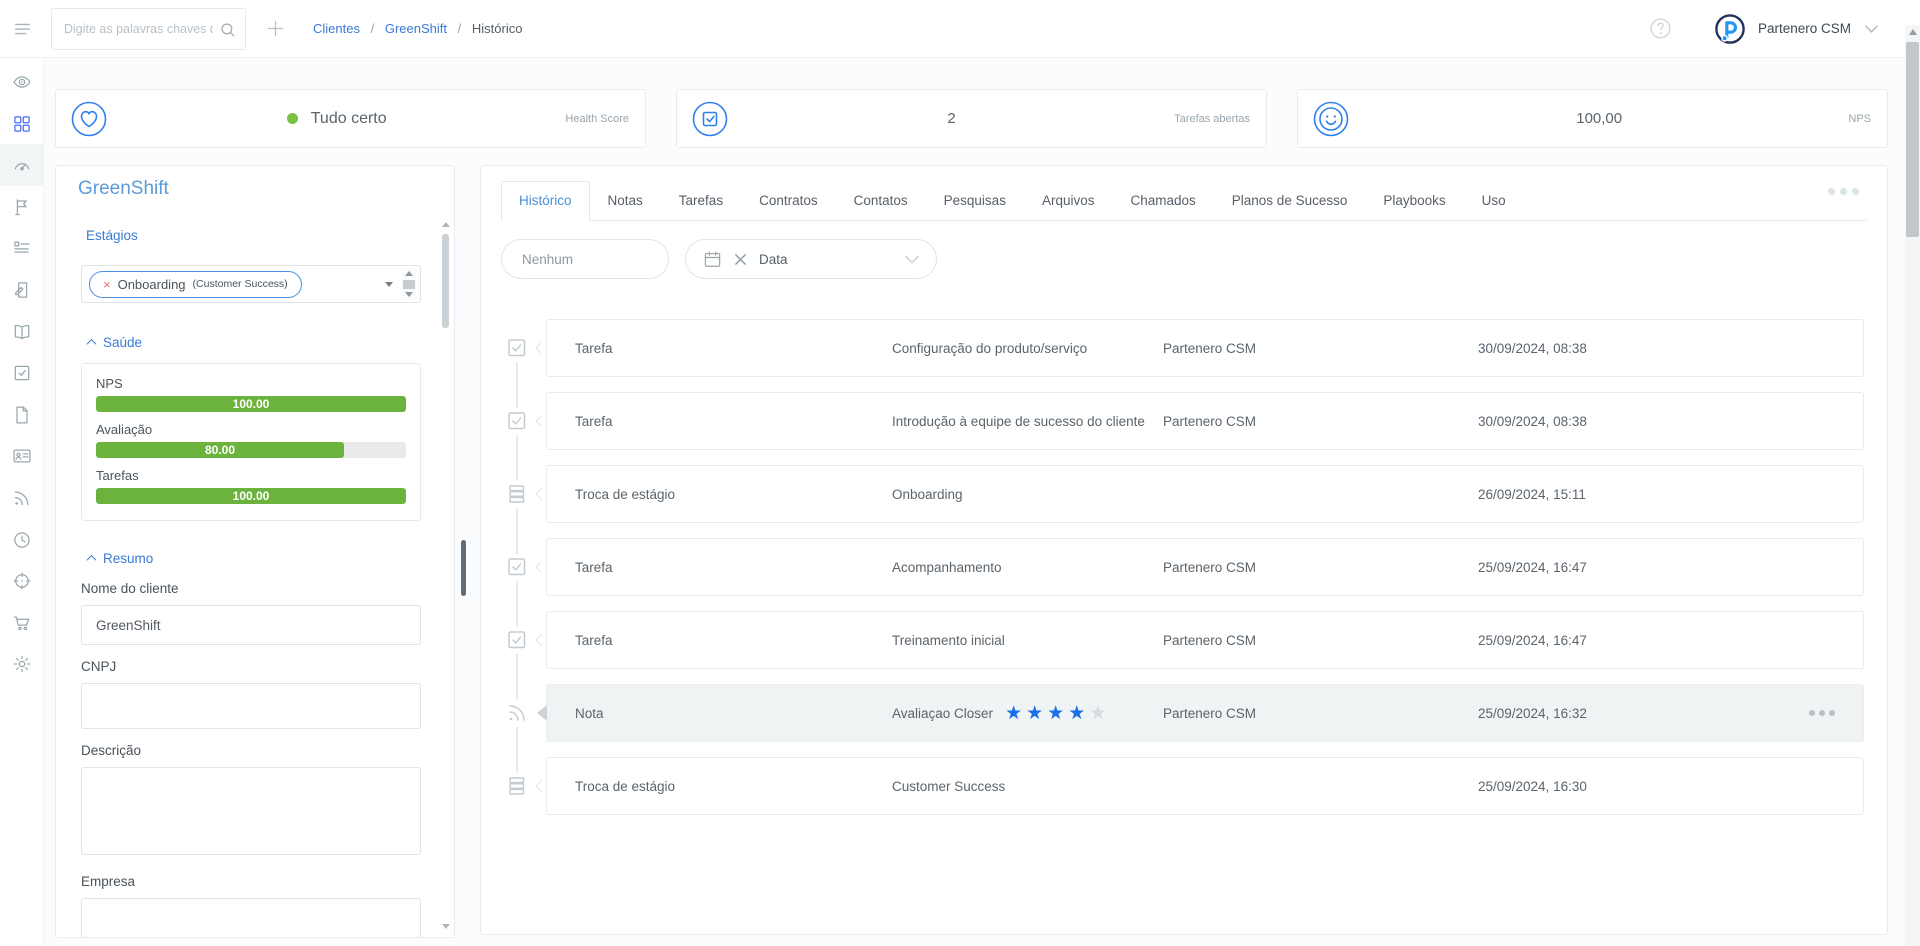 The image size is (1920, 946). I want to click on select-scrollbar, so click(409, 284).